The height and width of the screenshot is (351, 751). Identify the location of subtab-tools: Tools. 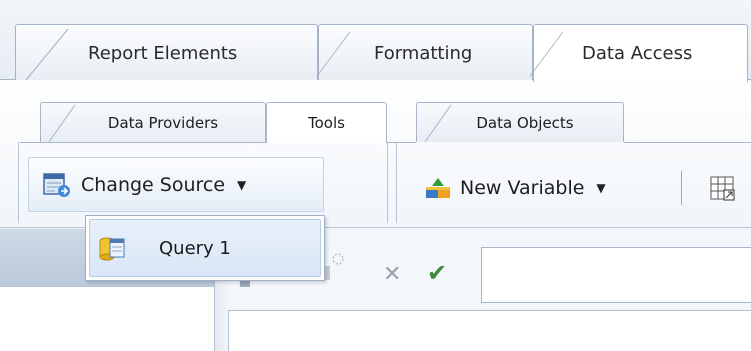
(326, 122).